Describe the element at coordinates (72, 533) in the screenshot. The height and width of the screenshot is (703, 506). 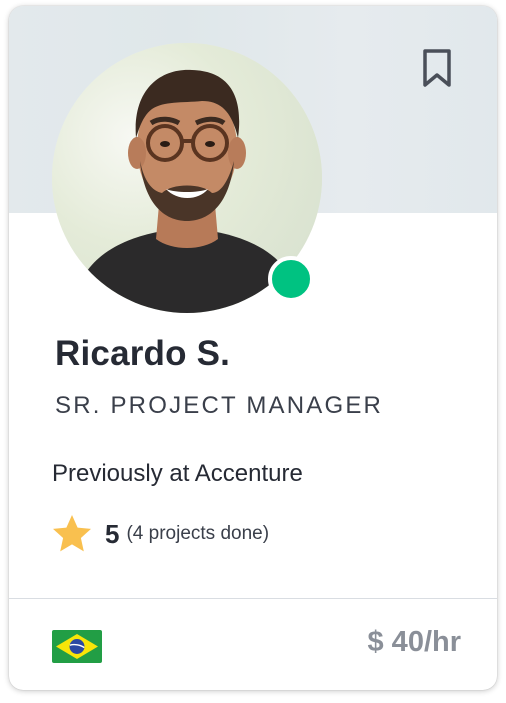
I see `star-icon` at that location.